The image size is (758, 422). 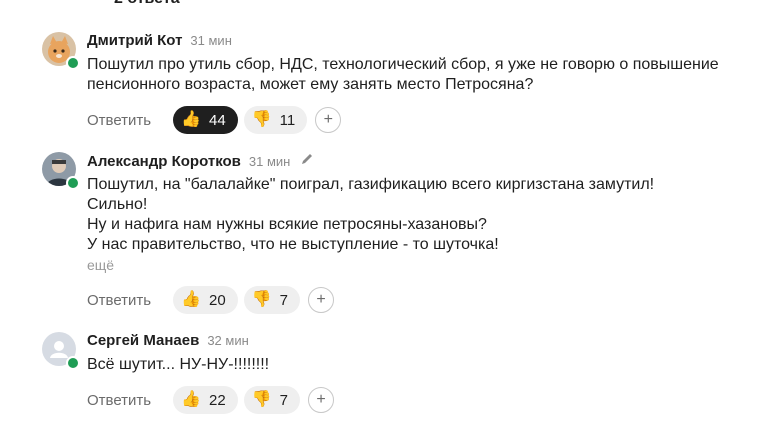 What do you see at coordinates (164, 161) in the screenshot?
I see `author-name: Александр Коротков` at bounding box center [164, 161].